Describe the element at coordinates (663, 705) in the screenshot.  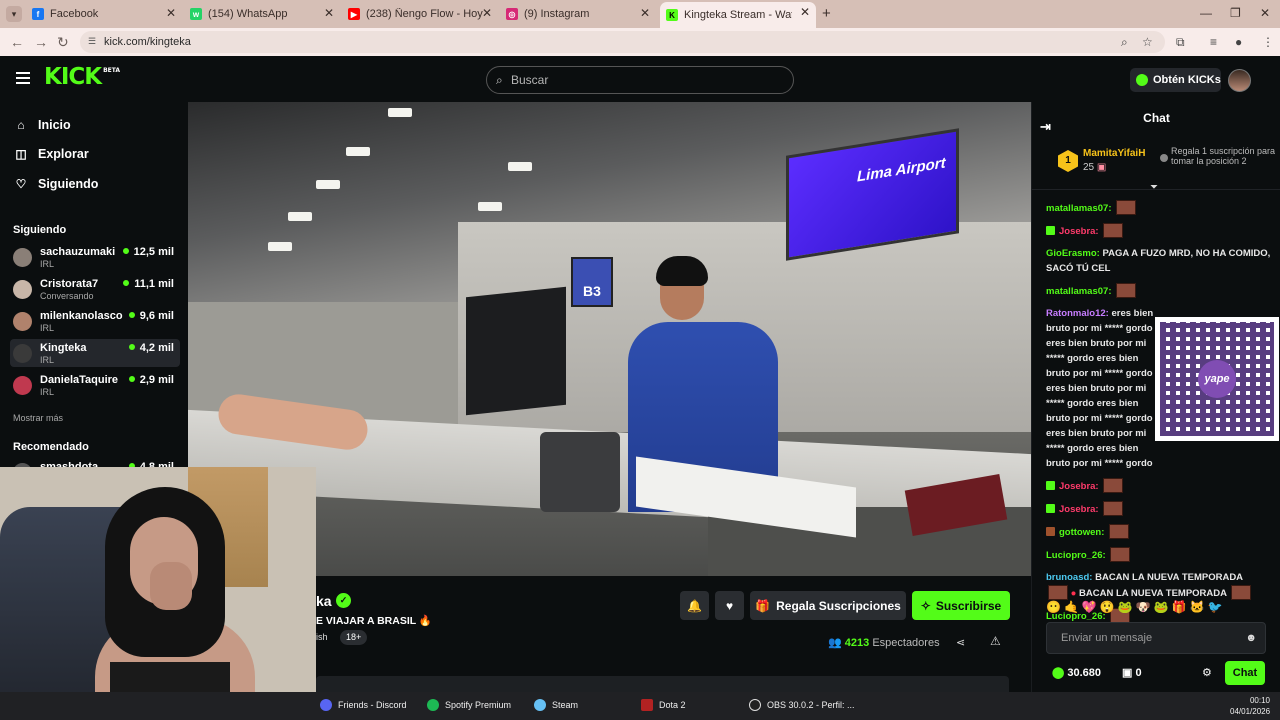
I see `taskbar-item-dota2: Dota 2` at that location.